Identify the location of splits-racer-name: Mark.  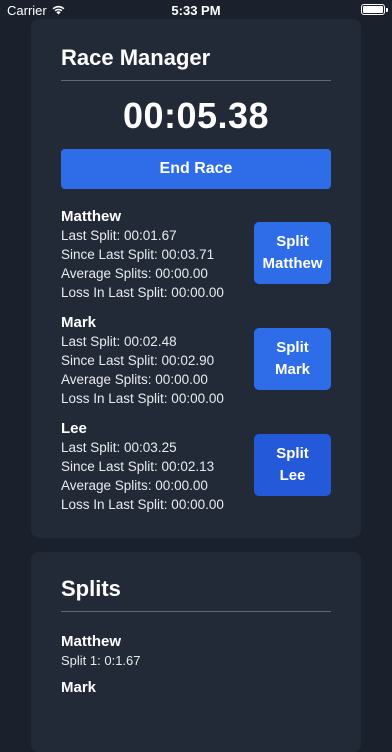
(79, 687).